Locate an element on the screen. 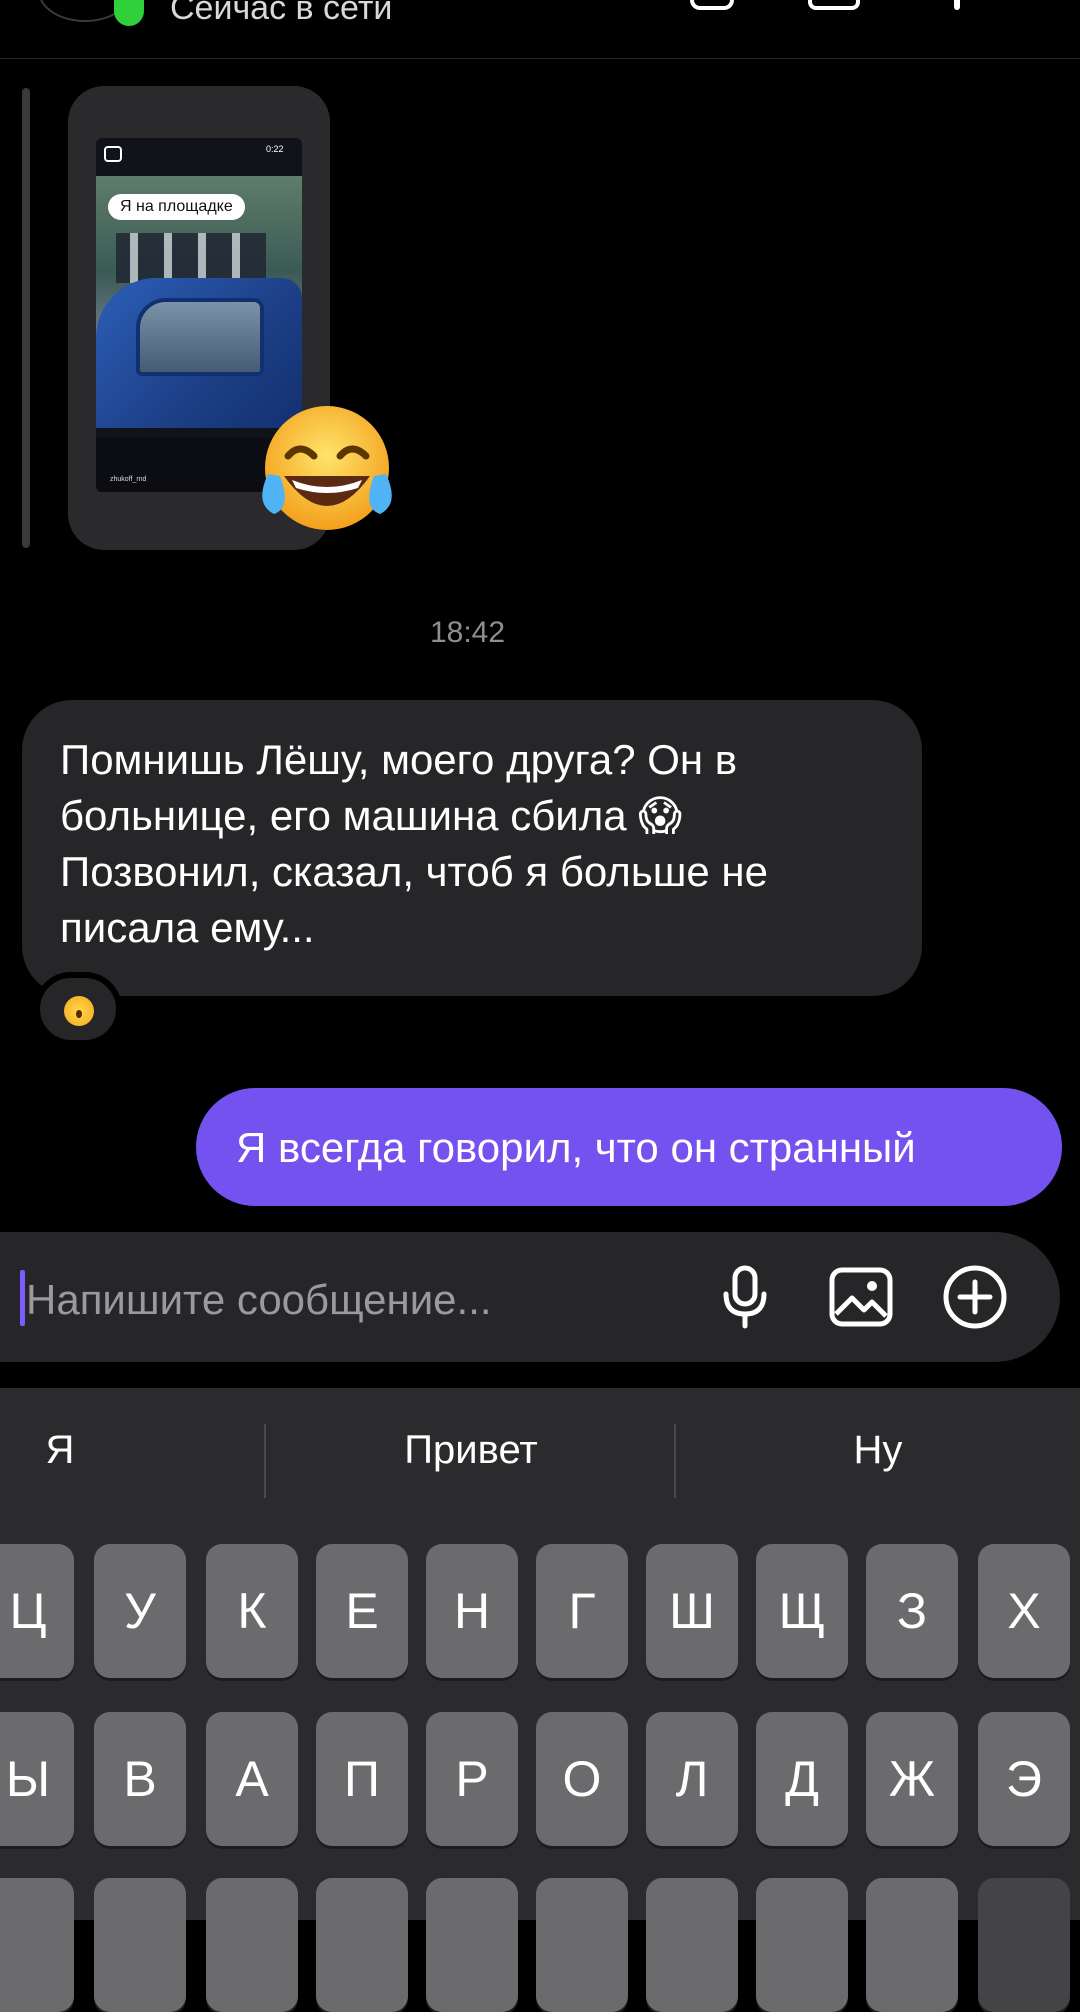 The height and width of the screenshot is (2012, 1080). call-icon is located at coordinates (712, 5).